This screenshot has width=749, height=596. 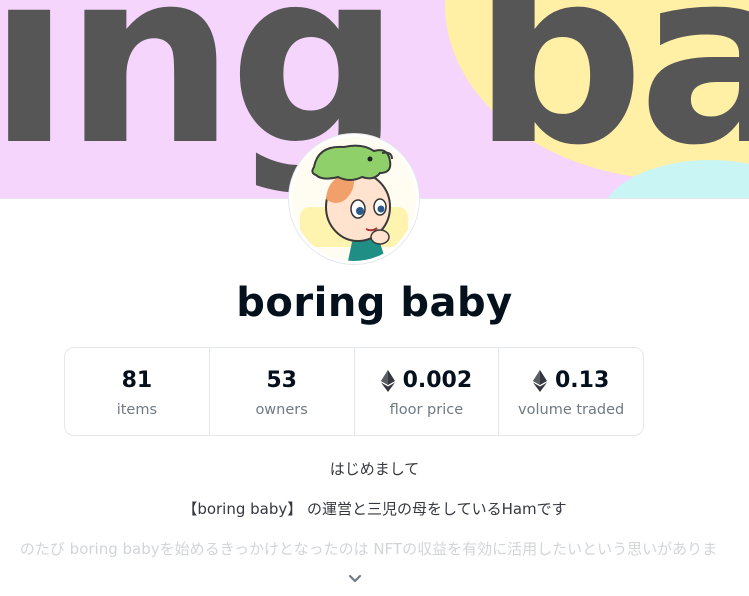 I want to click on description-line: 【boring baby】 の運営と三児の母をしているHamです, so click(x=374, y=509).